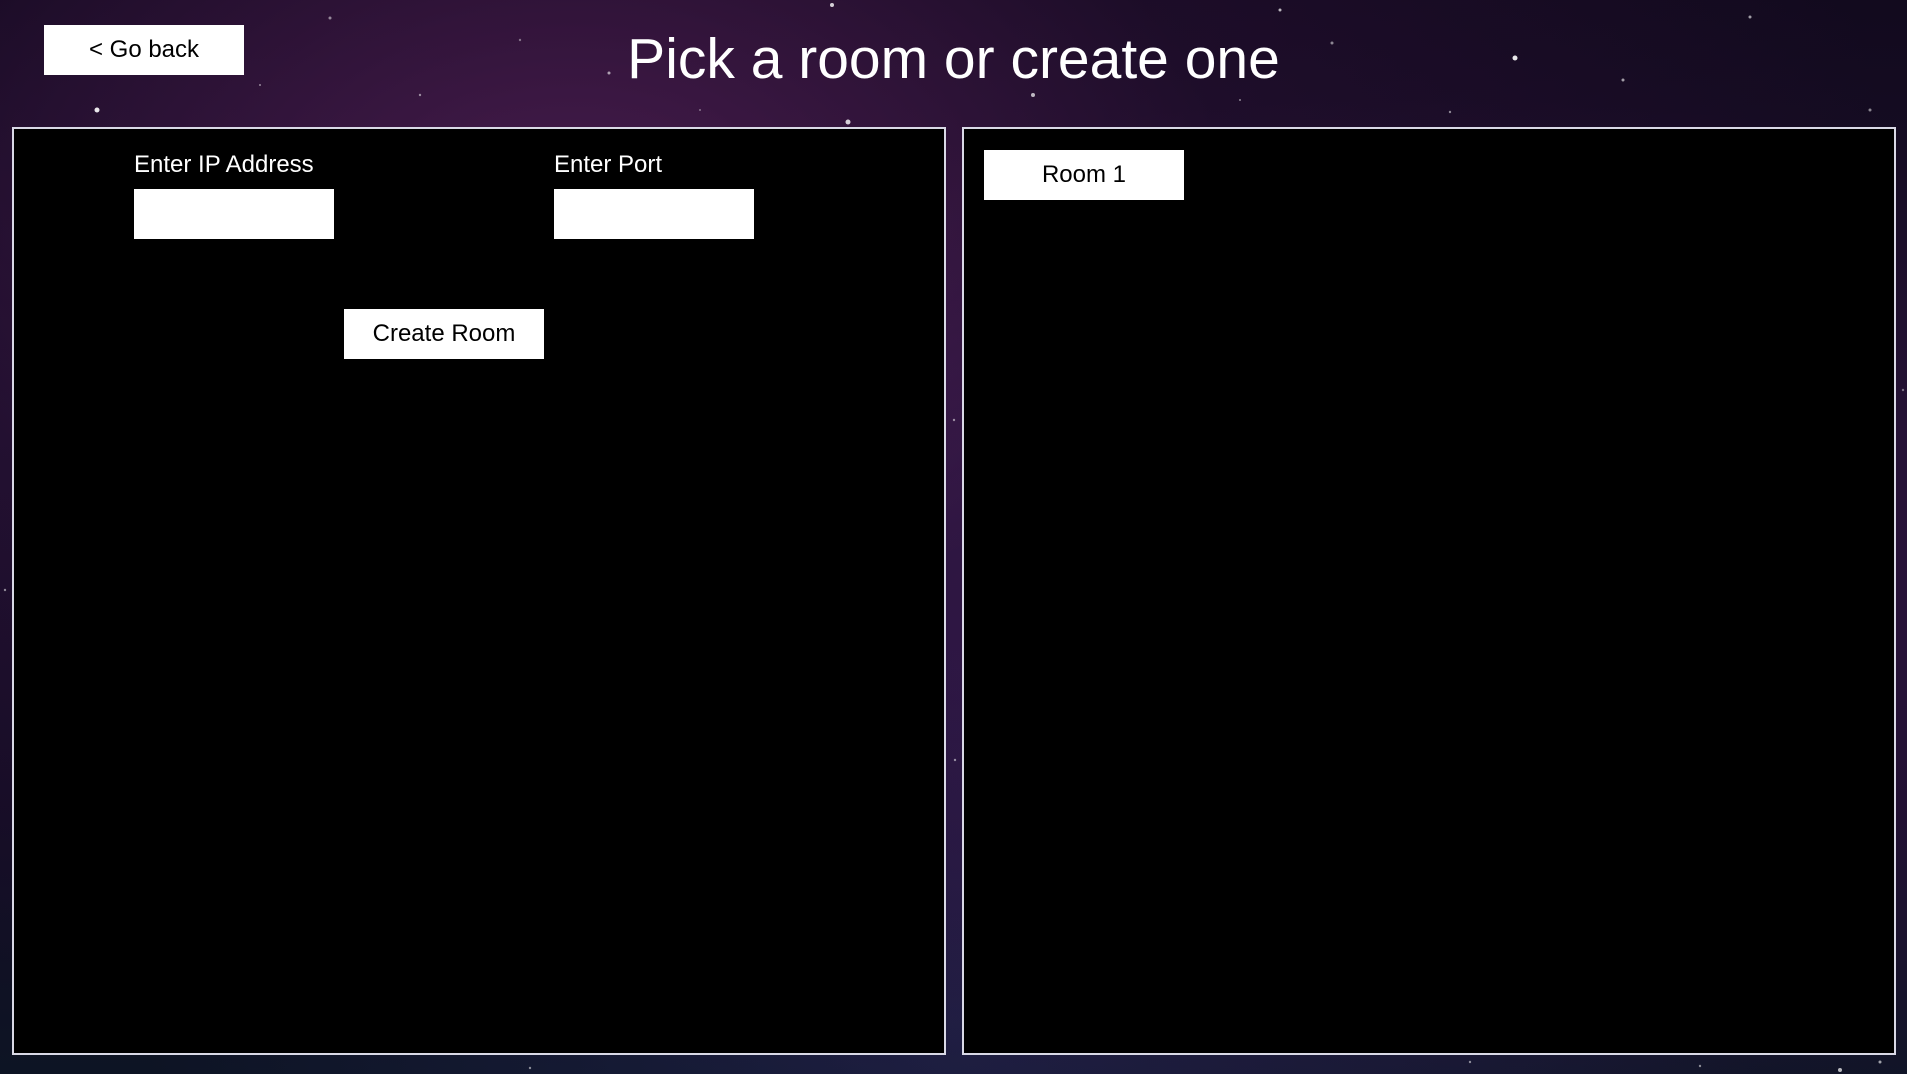 The height and width of the screenshot is (1074, 1907). What do you see at coordinates (444, 334) in the screenshot?
I see `create-room-button: Create Room` at bounding box center [444, 334].